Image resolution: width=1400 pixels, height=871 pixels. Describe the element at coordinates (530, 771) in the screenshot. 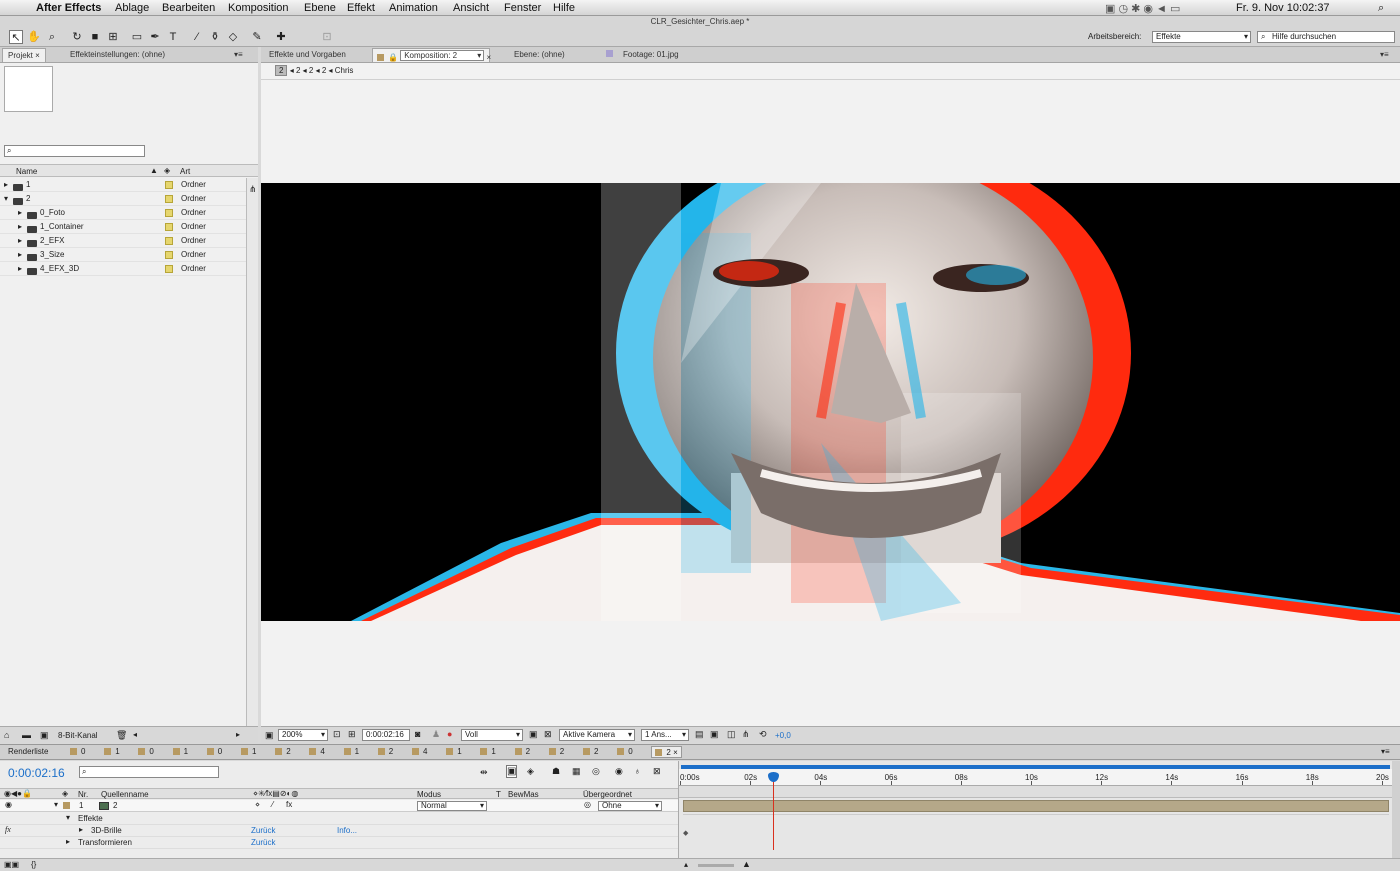

I see `draft-3d-icon: ◈` at that location.